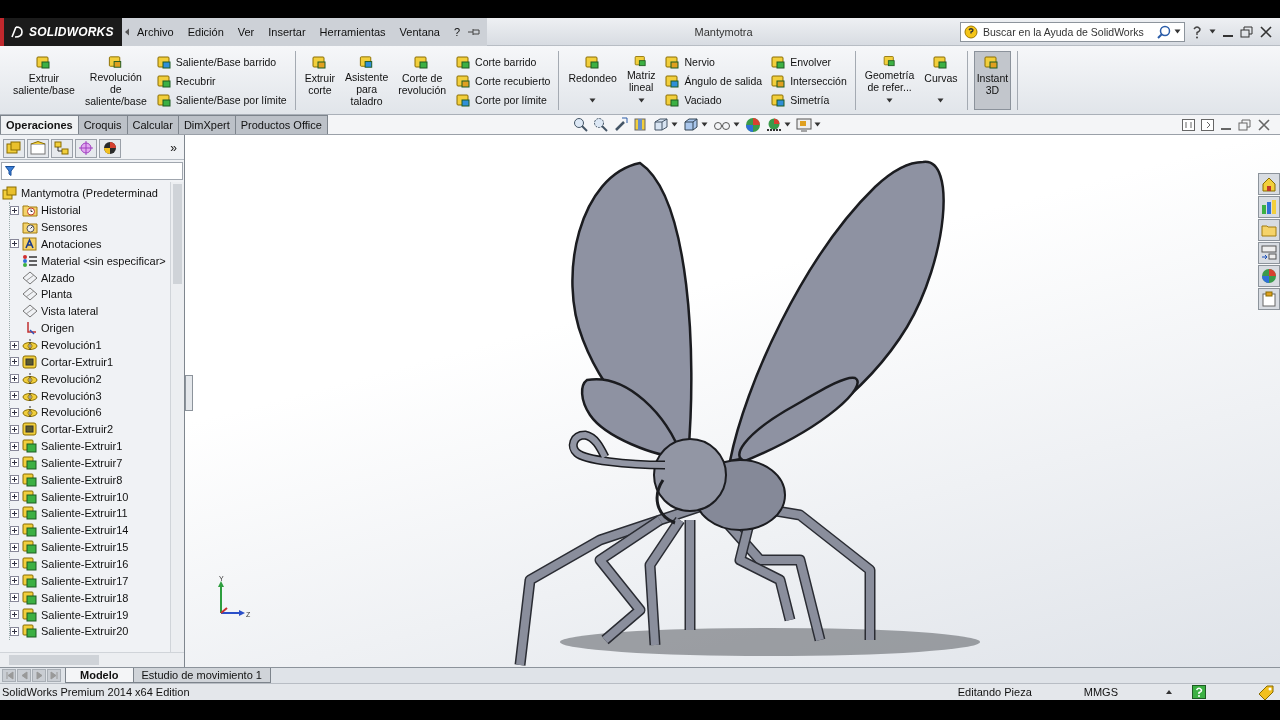  Describe the element at coordinates (90, 598) in the screenshot. I see `tree-item: Saliente-Extruir18` at that location.